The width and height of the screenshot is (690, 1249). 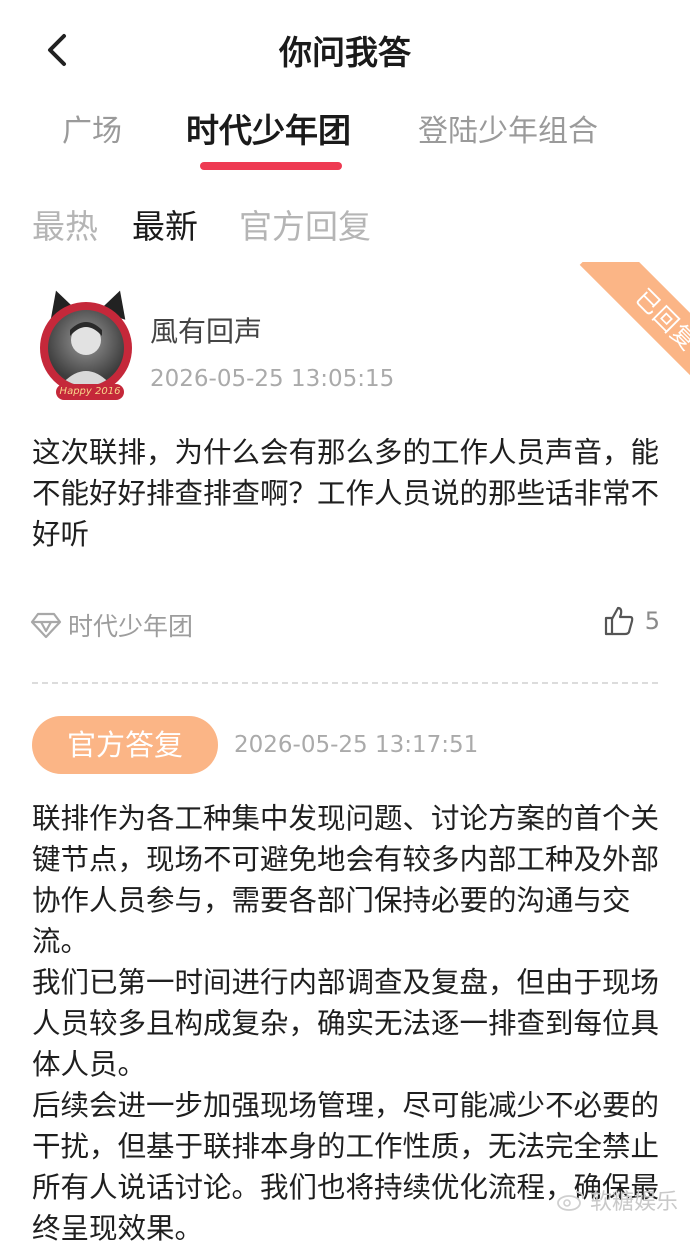 I want to click on subtab-official-reply: 官方回复, so click(x=305, y=224).